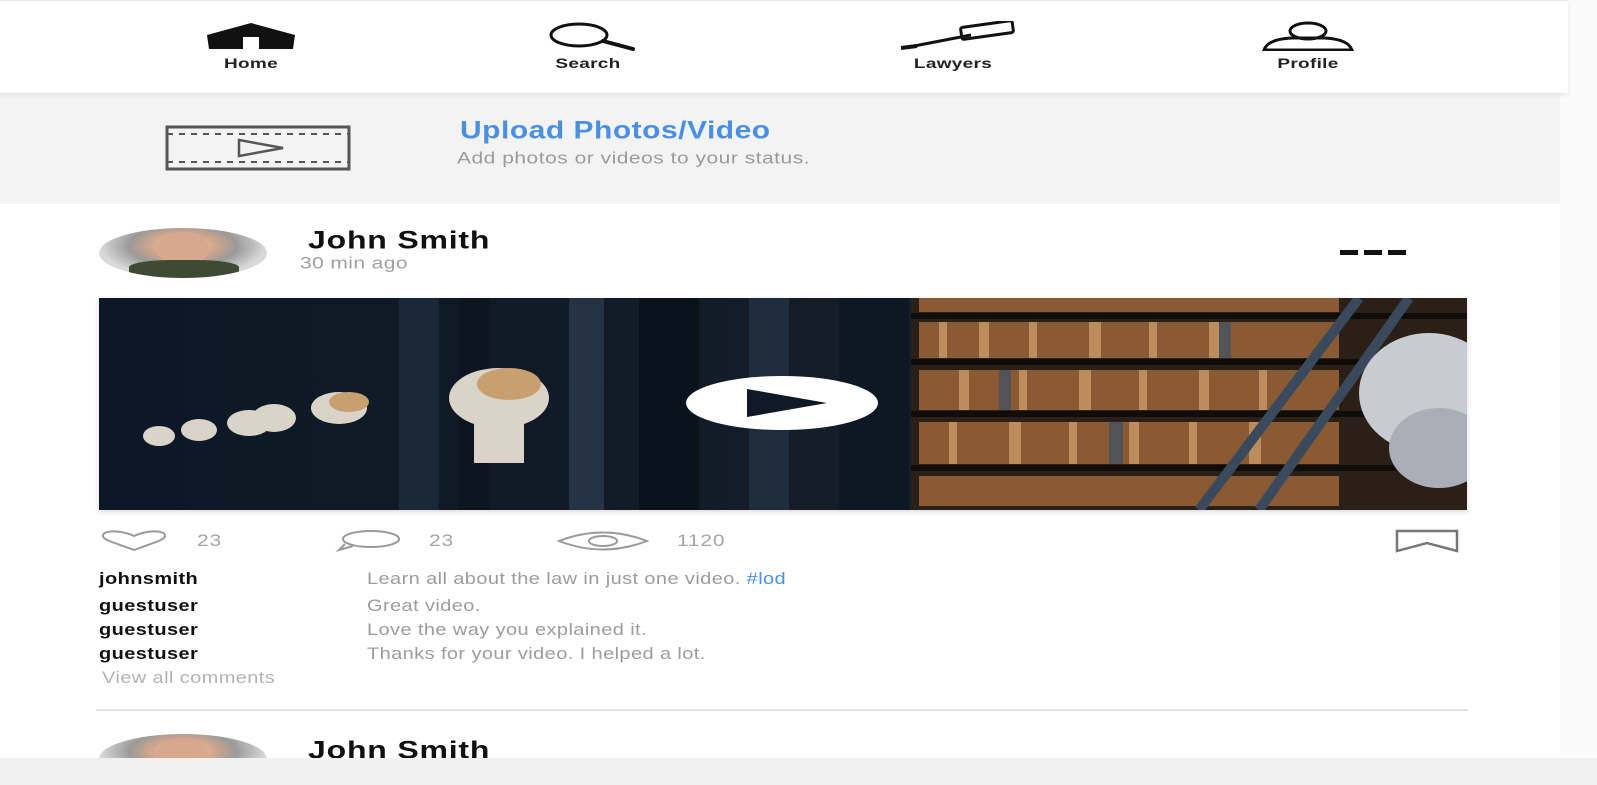 The image size is (1597, 785). Describe the element at coordinates (134, 541) in the screenshot. I see `heart-icon` at that location.